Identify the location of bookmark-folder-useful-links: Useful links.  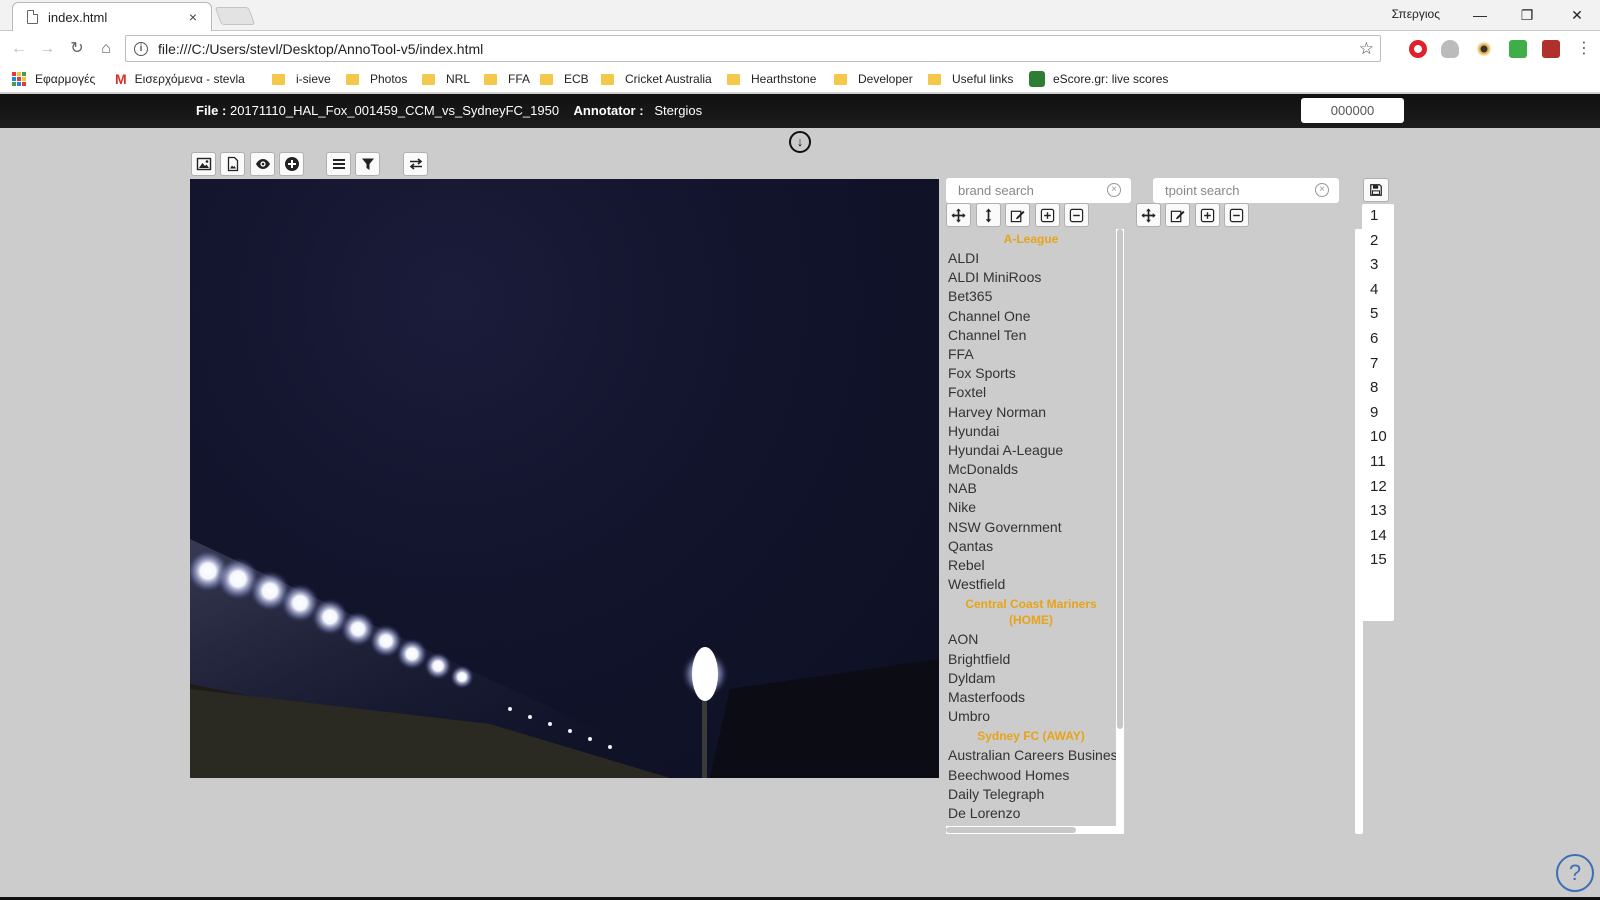
(970, 79).